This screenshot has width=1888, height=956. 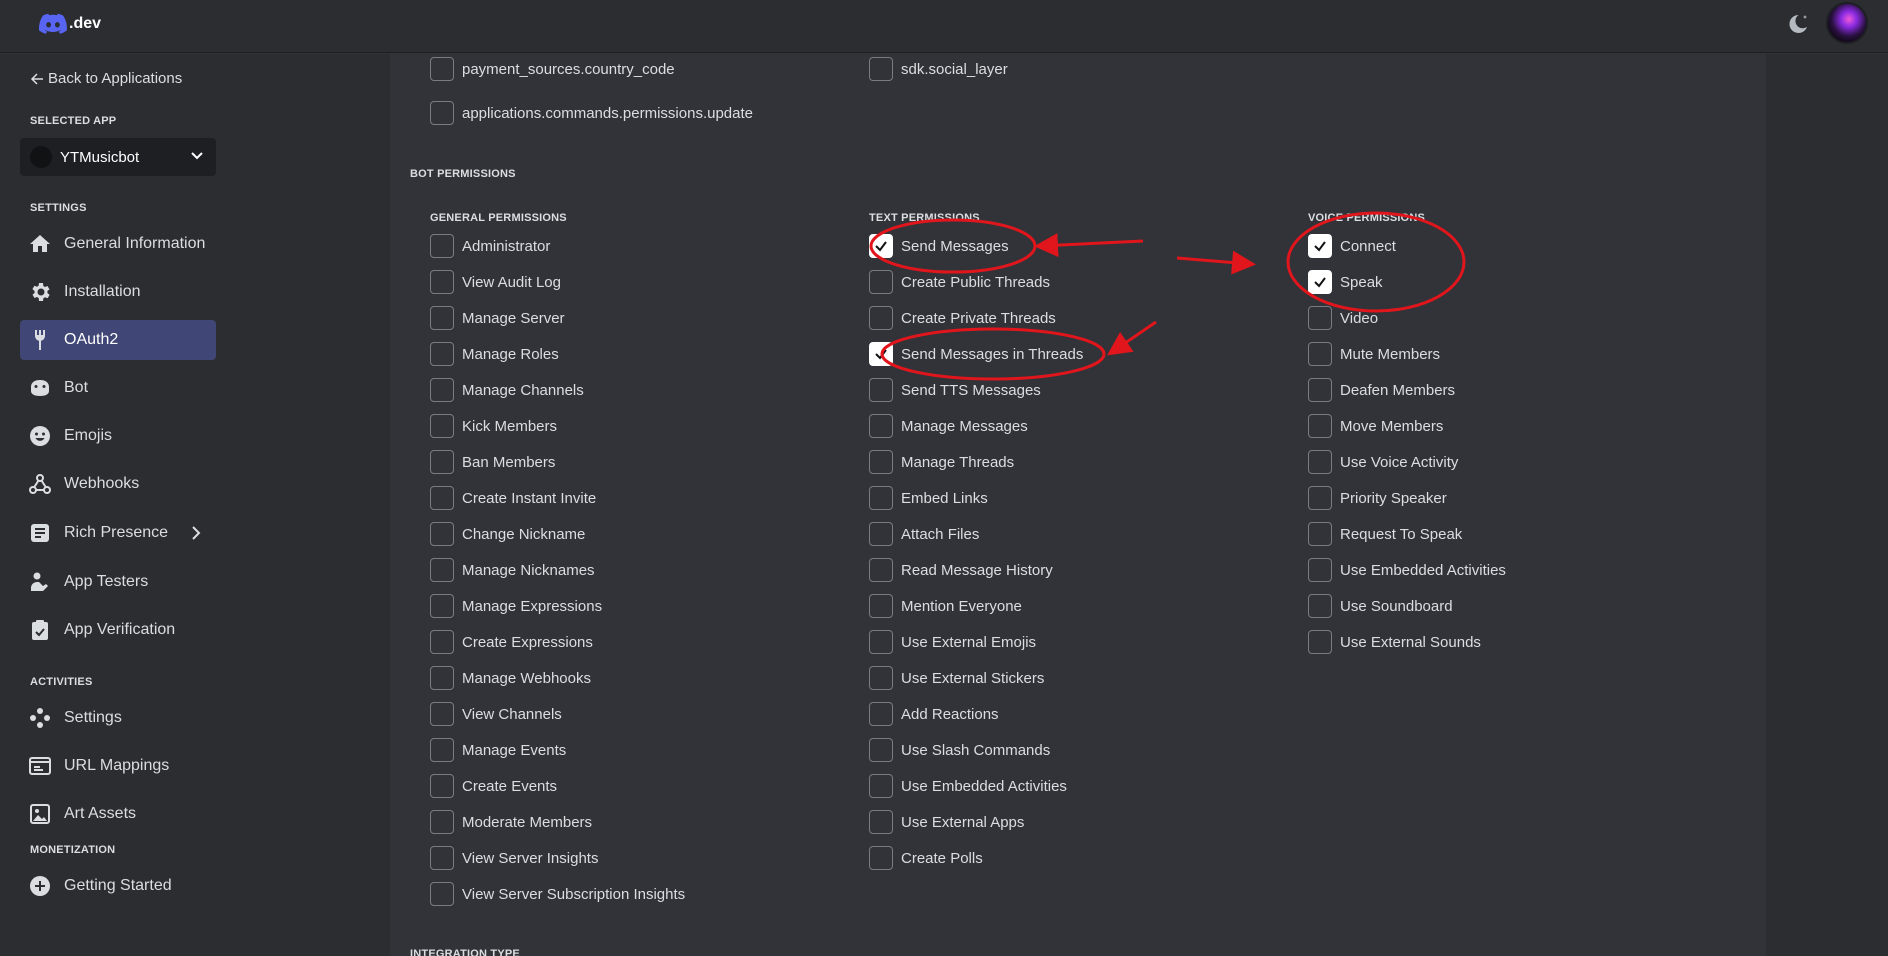 I want to click on sidebar-item-emojis: Emojis, so click(x=118, y=436).